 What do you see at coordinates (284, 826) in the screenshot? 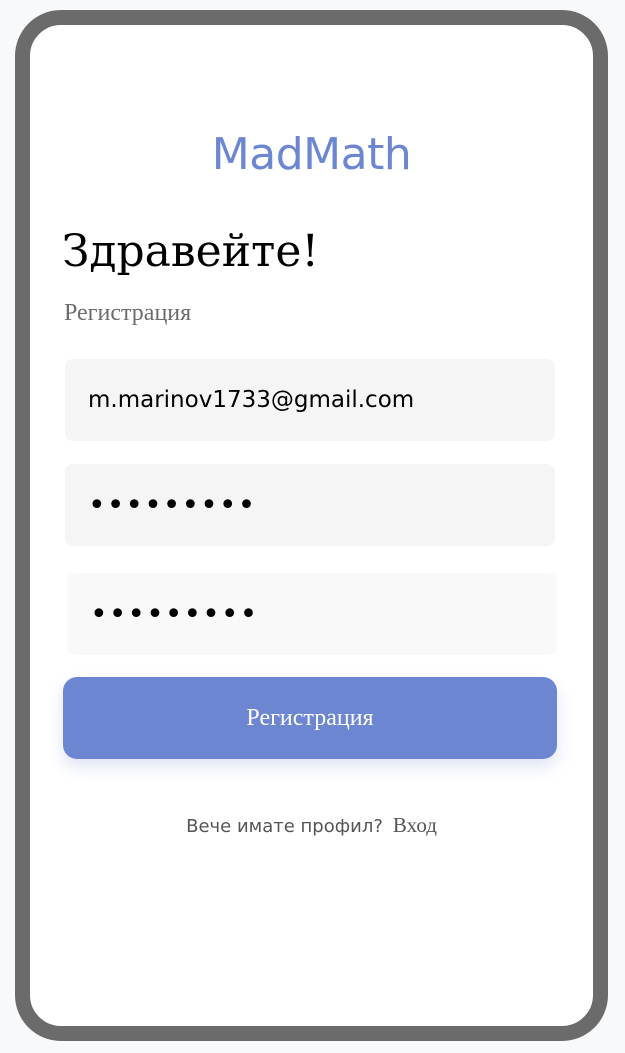
I see `login-prompt-text: Вече имате профил?` at bounding box center [284, 826].